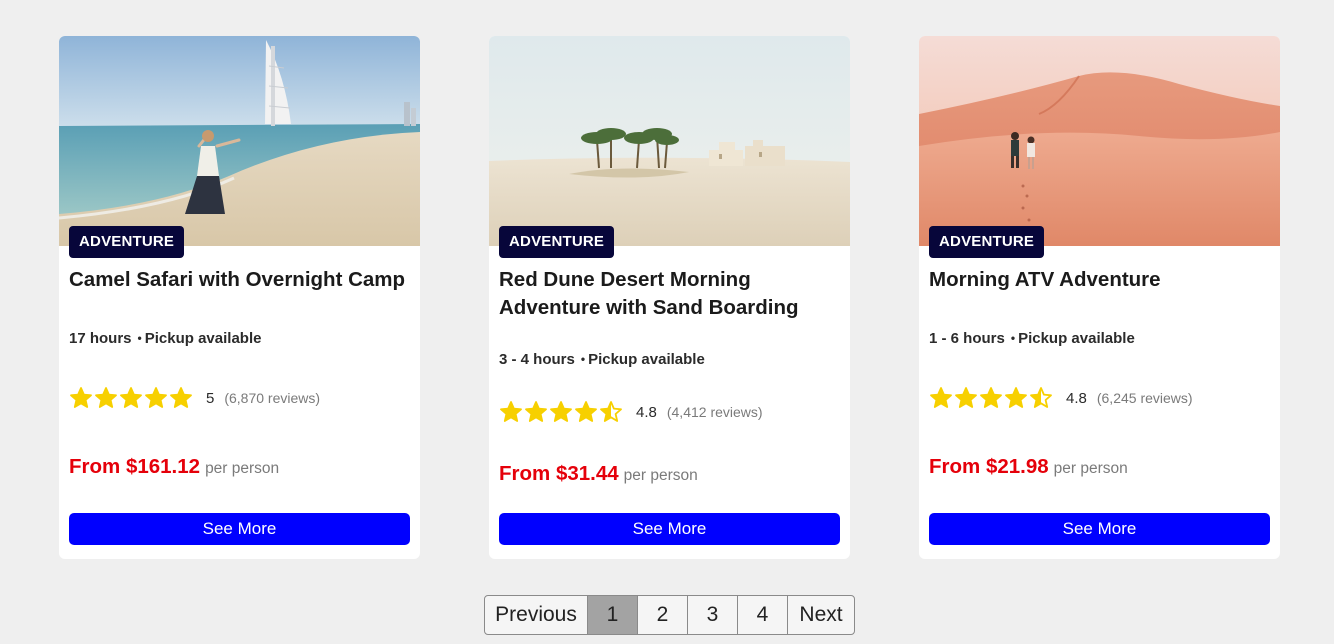 Image resolution: width=1334 pixels, height=644 pixels. What do you see at coordinates (559, 473) in the screenshot?
I see `price-amount: From $31.44` at bounding box center [559, 473].